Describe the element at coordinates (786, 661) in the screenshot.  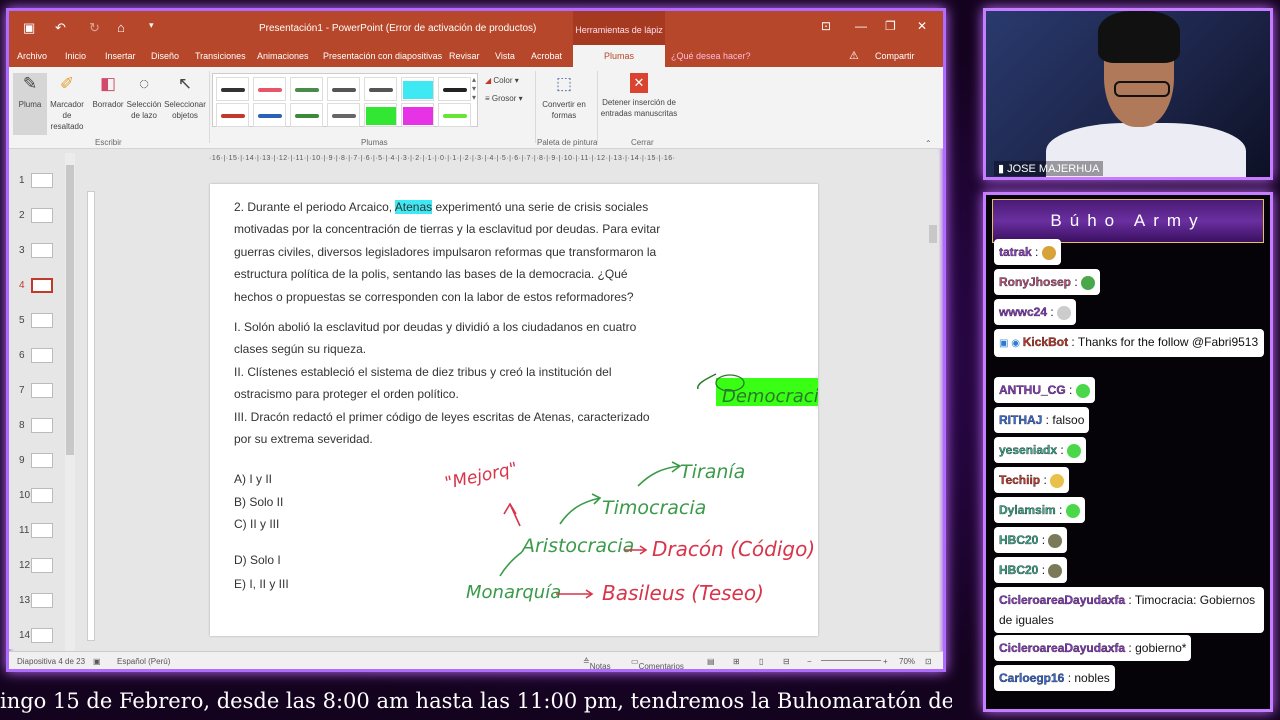
I see `slideshow-icon: ⊟` at that location.